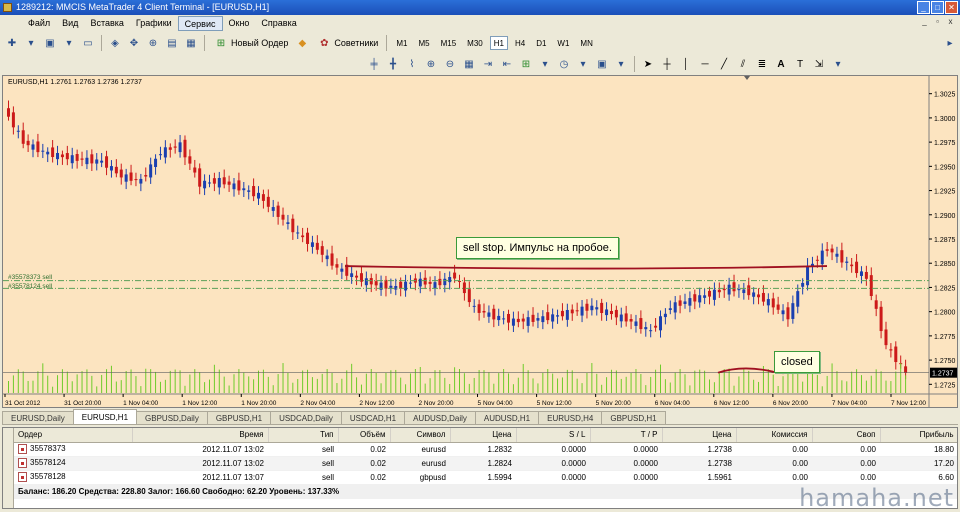 The width and height of the screenshot is (960, 512). Describe the element at coordinates (488, 64) in the screenshot. I see `autoscroll-icon: ⇥` at that location.